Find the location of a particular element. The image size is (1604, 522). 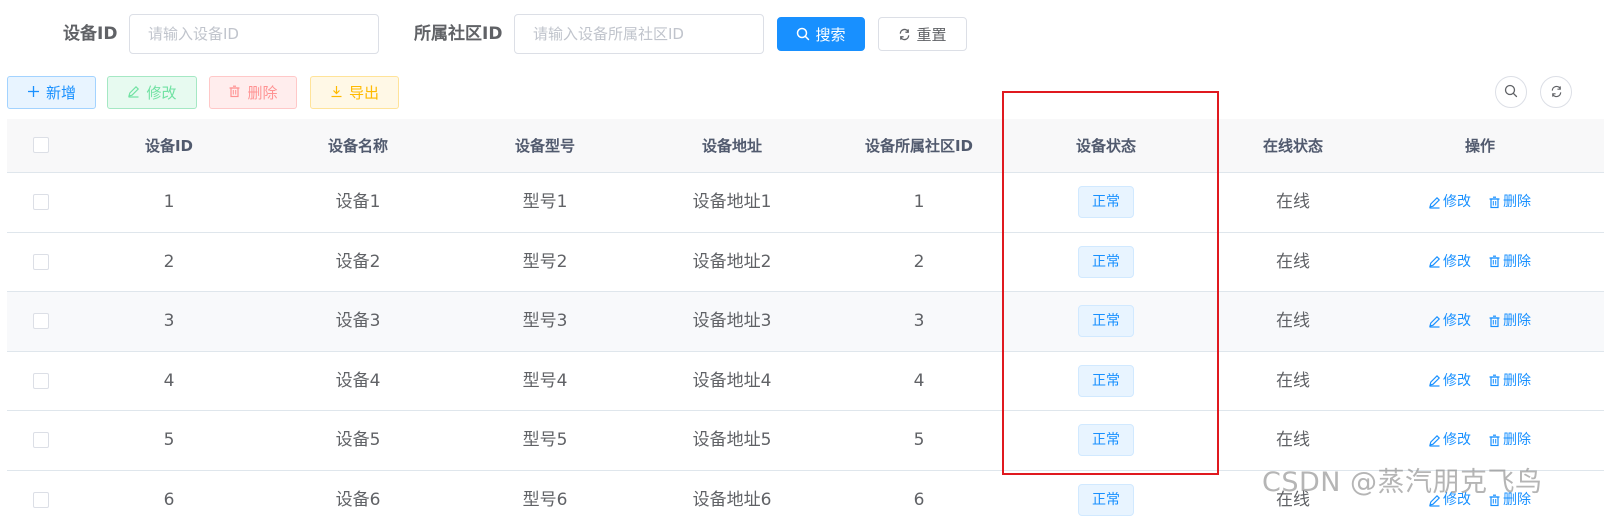

header-device-address: 设备地址 is located at coordinates (732, 146).